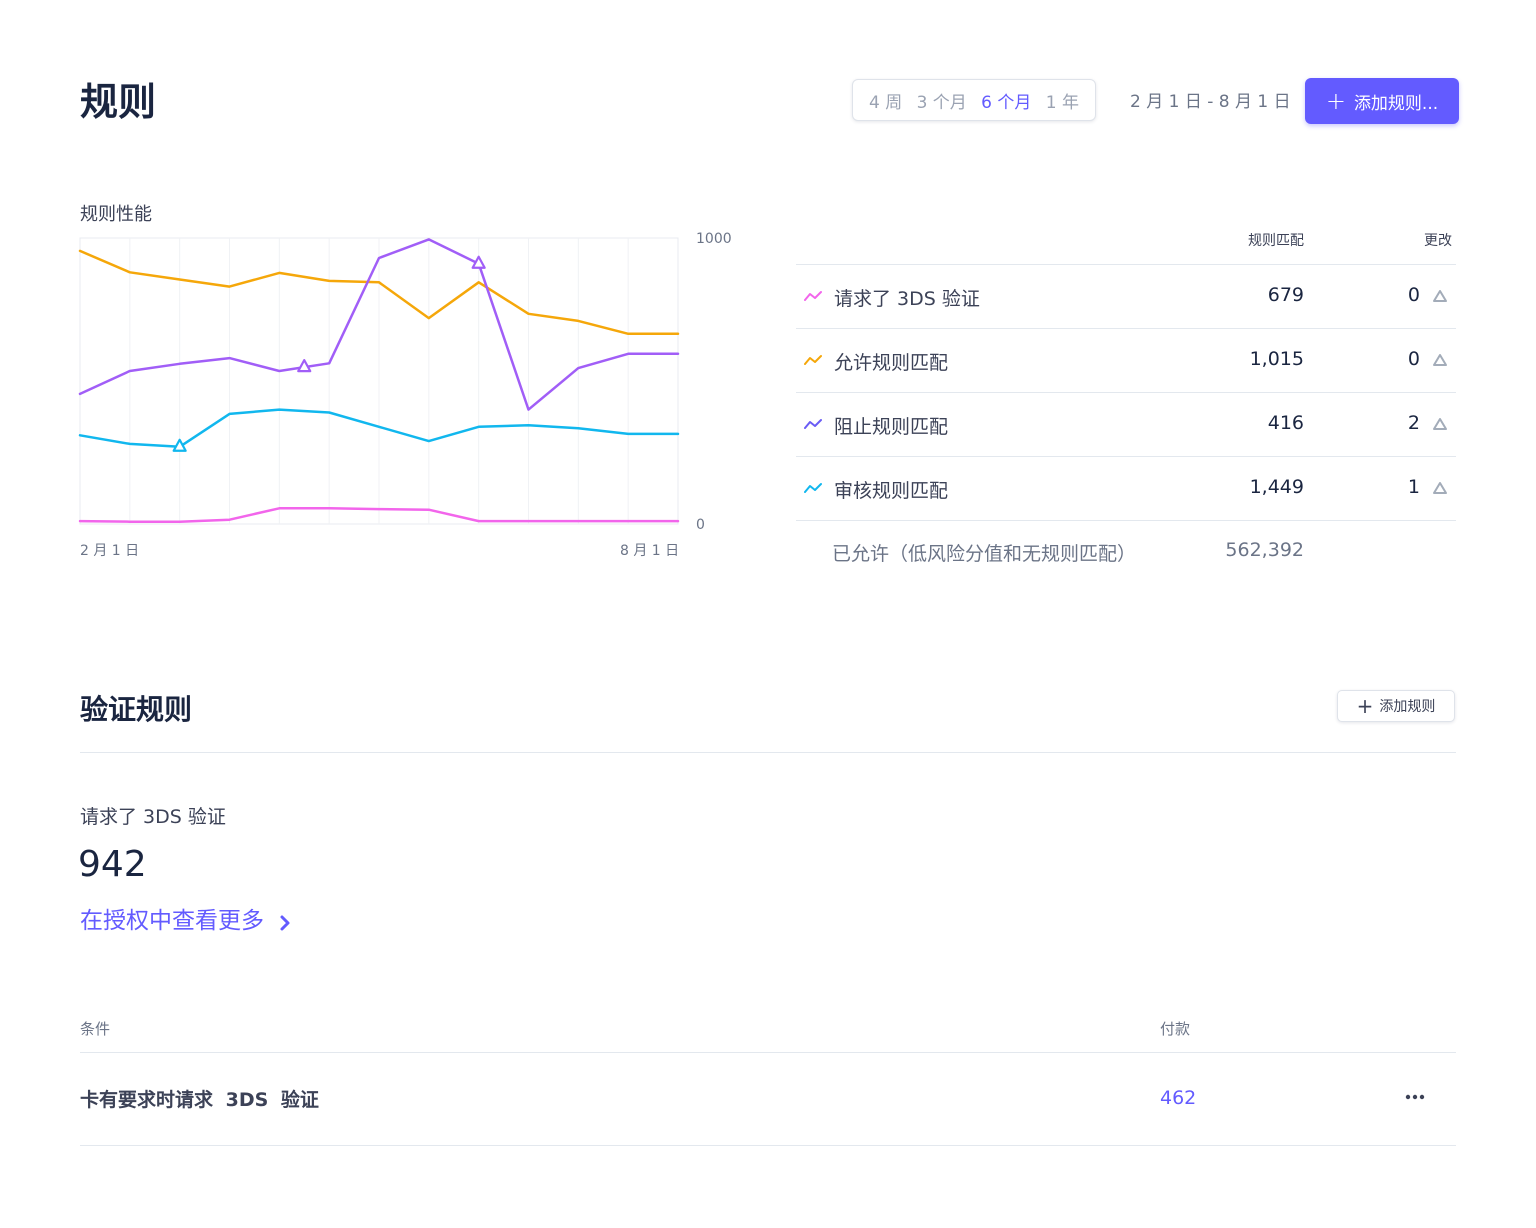  Describe the element at coordinates (1264, 550) in the screenshot. I see `stats-footer-matches: 562,392` at that location.